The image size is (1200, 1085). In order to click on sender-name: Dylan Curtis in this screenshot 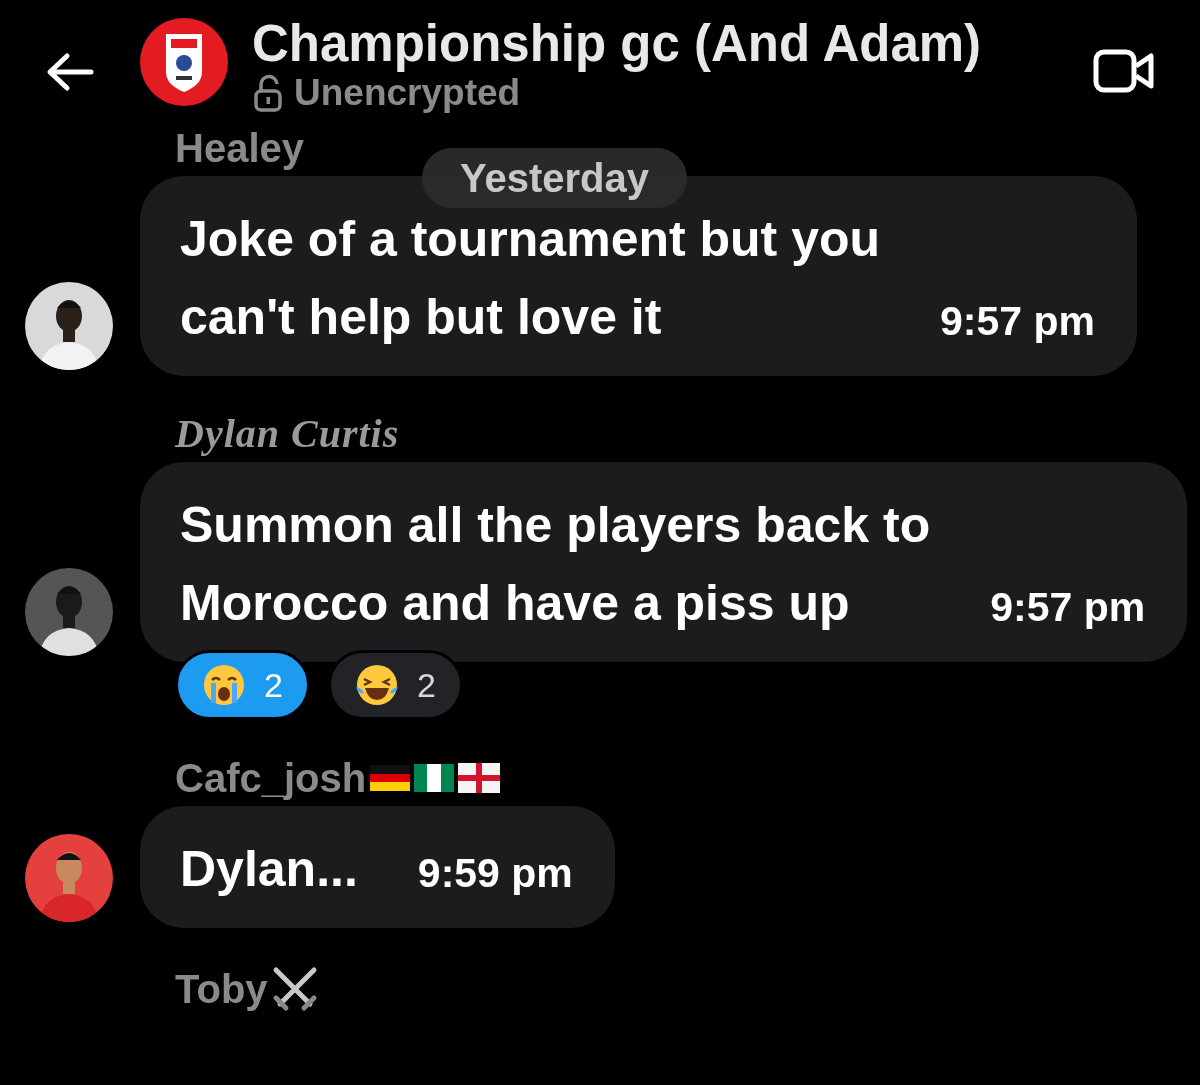, I will do `click(287, 434)`.